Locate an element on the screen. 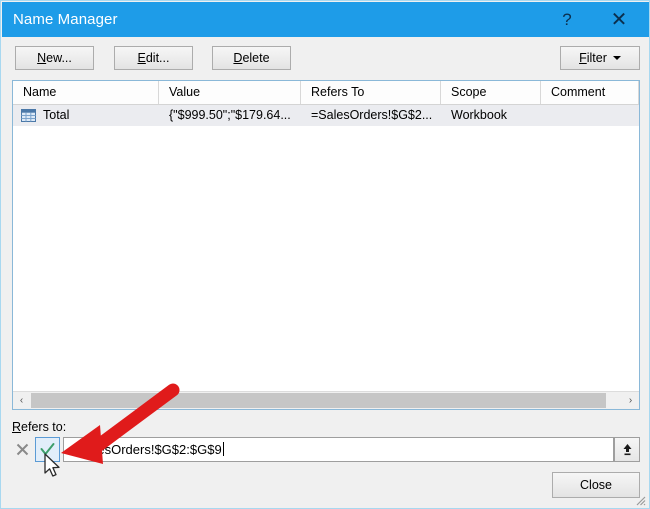 This screenshot has width=650, height=509. filter-button: Filter is located at coordinates (600, 58).